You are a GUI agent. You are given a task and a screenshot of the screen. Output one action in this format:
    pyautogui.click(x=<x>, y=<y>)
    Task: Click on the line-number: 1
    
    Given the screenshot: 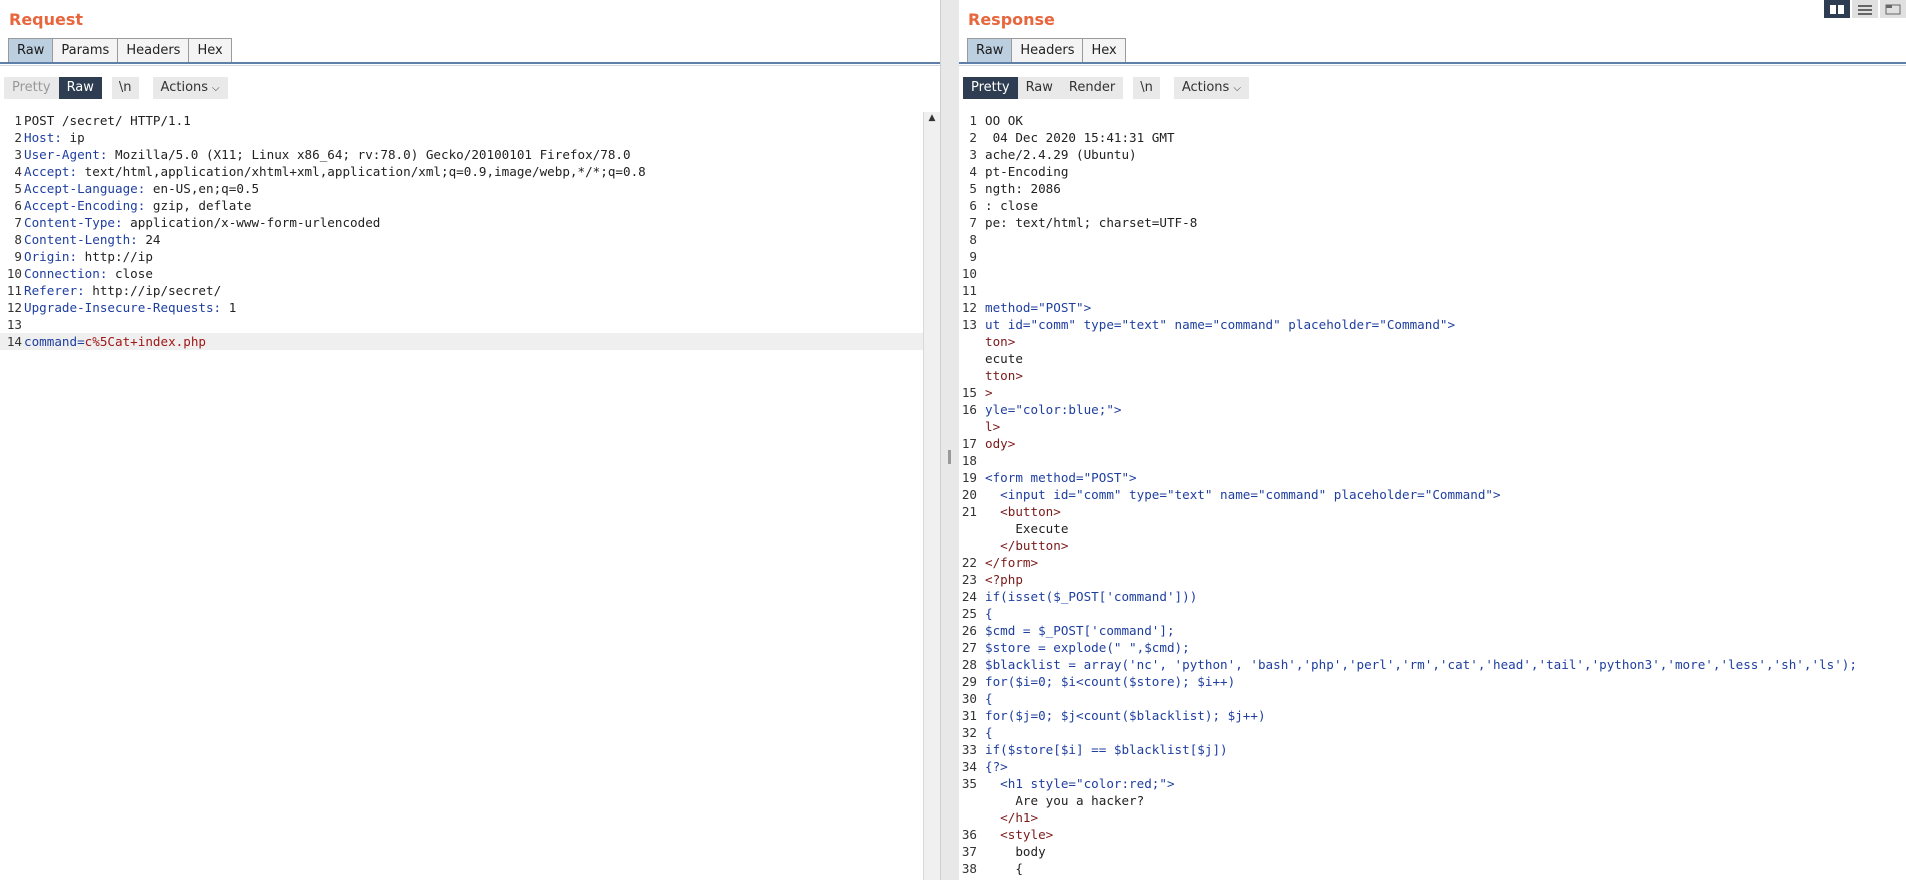 What is the action you would take?
    pyautogui.click(x=973, y=120)
    